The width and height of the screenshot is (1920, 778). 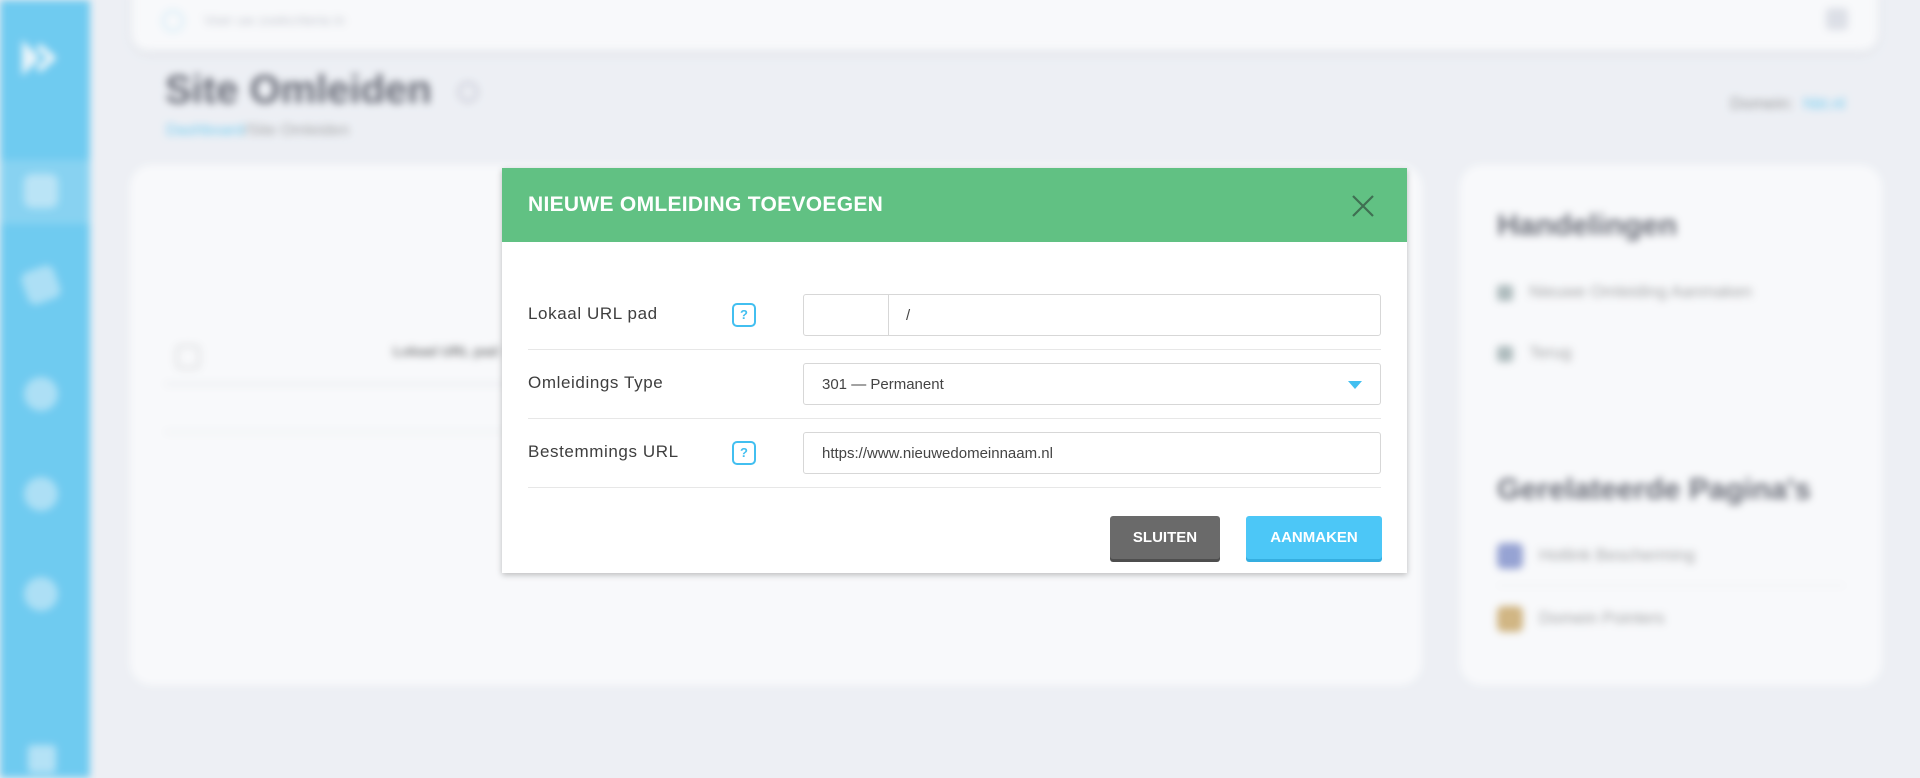 What do you see at coordinates (883, 384) in the screenshot?
I see `redirect-type-value: 301 — Permanent` at bounding box center [883, 384].